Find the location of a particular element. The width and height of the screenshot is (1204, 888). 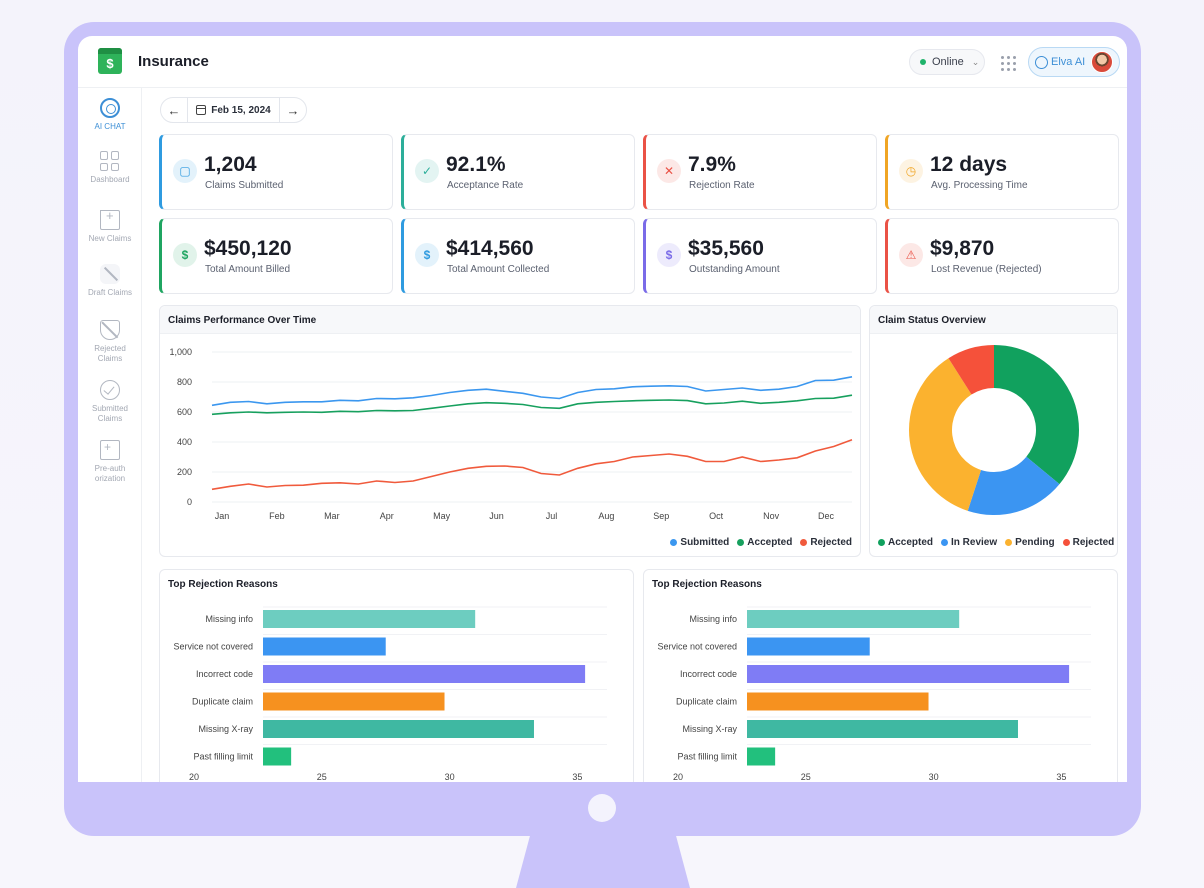

prev-date-button: ← is located at coordinates (174, 110).